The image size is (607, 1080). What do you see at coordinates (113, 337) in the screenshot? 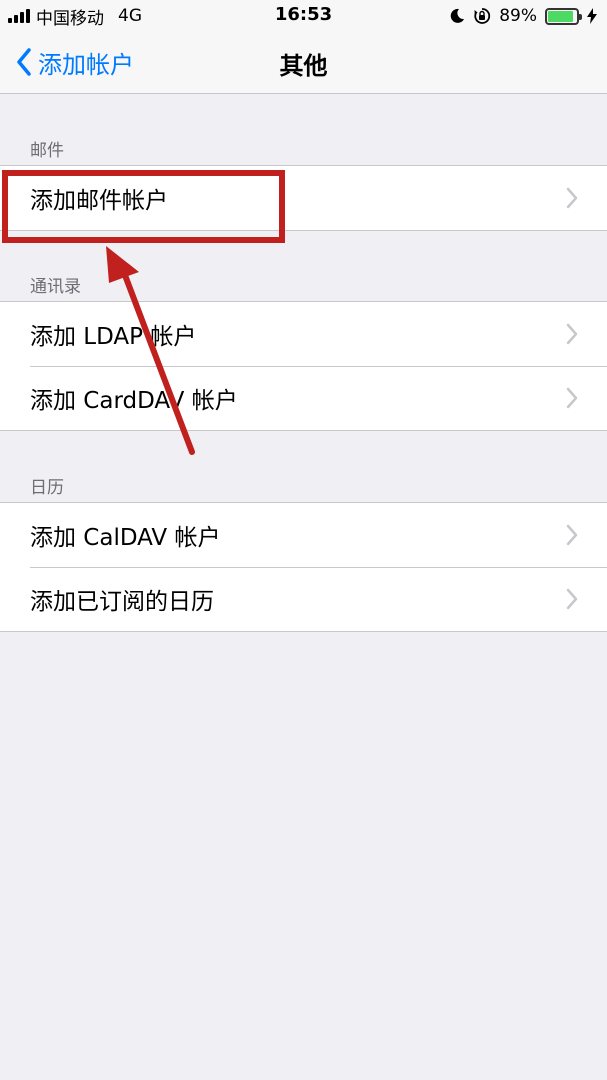
I see `cell-label: 添加 LDAP 帐户` at bounding box center [113, 337].